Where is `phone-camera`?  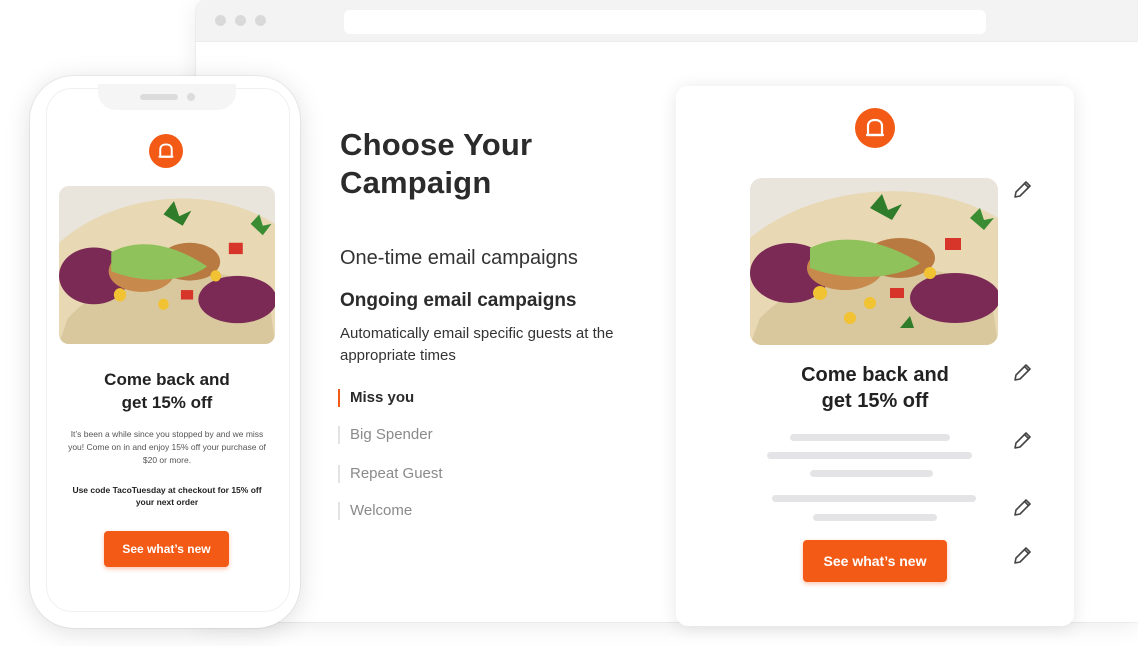 phone-camera is located at coordinates (191, 97).